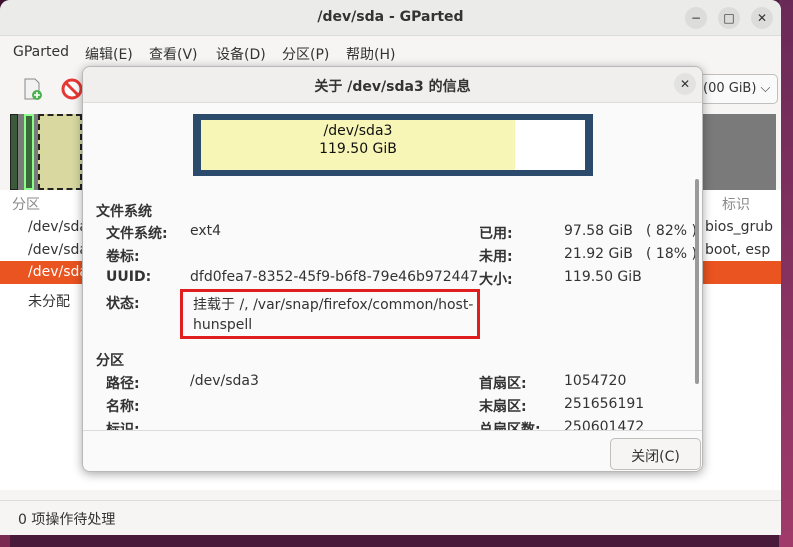  Describe the element at coordinates (392, 450) in the screenshot. I see `dialog-footer: 关闭(C)` at that location.